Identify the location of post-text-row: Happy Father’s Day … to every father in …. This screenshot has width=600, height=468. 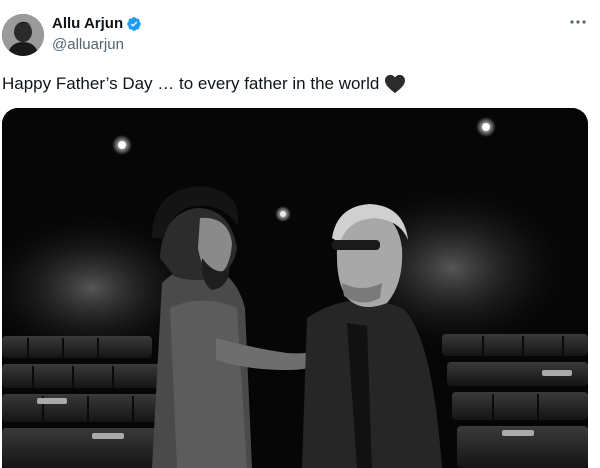
(204, 84).